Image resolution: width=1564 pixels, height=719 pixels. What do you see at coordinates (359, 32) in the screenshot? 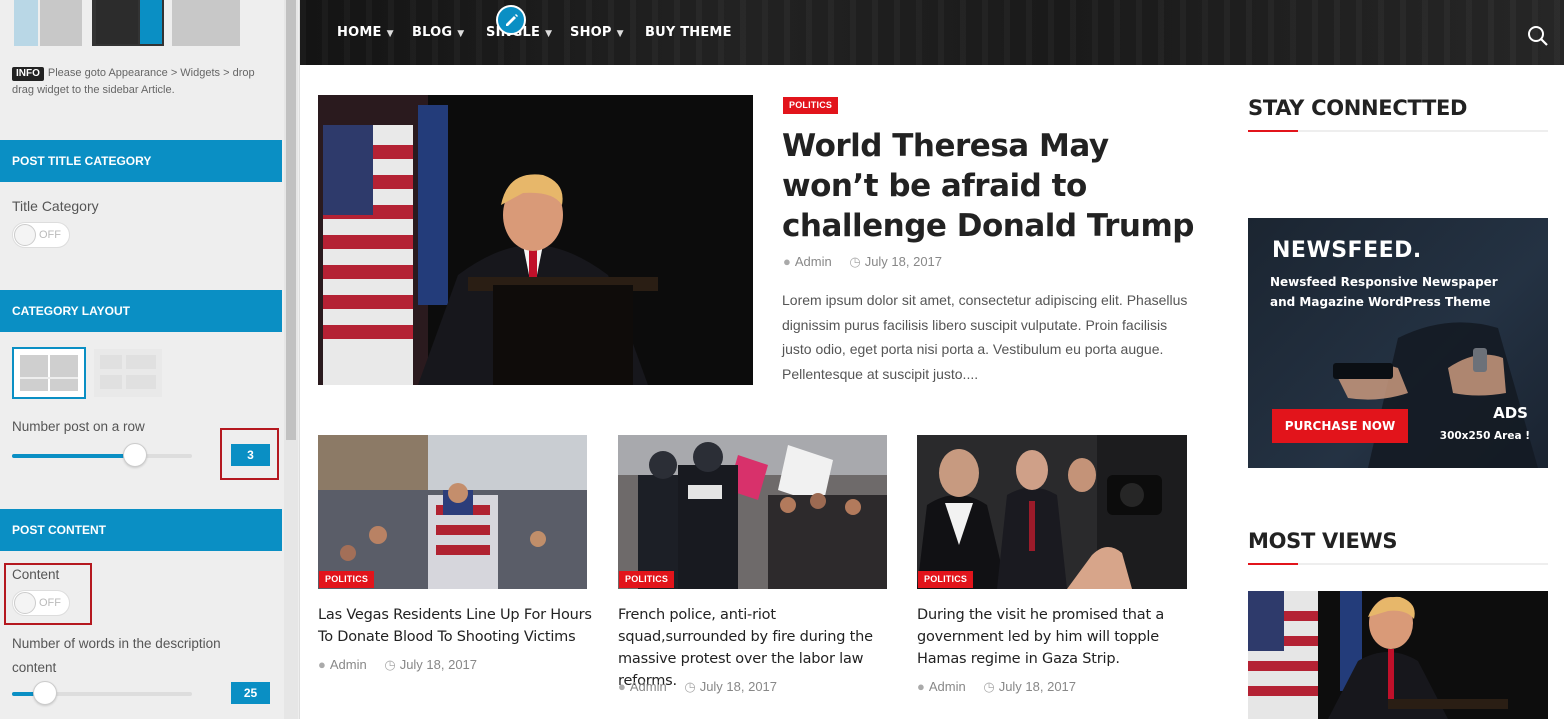
I see `nav-label: HOME` at bounding box center [359, 32].